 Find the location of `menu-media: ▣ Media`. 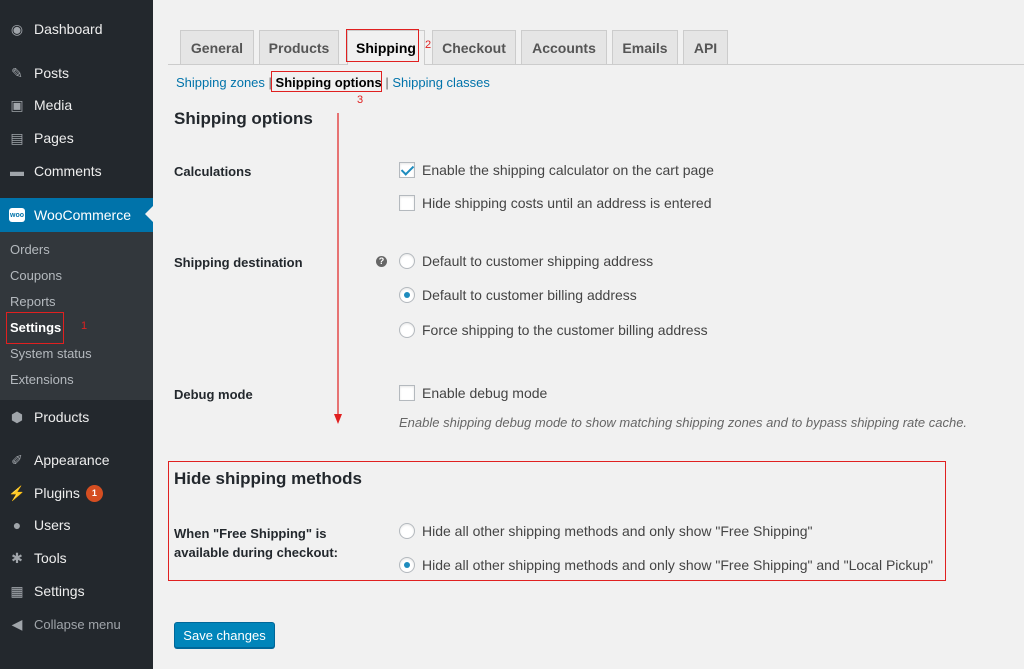

menu-media: ▣ Media is located at coordinates (76, 105).